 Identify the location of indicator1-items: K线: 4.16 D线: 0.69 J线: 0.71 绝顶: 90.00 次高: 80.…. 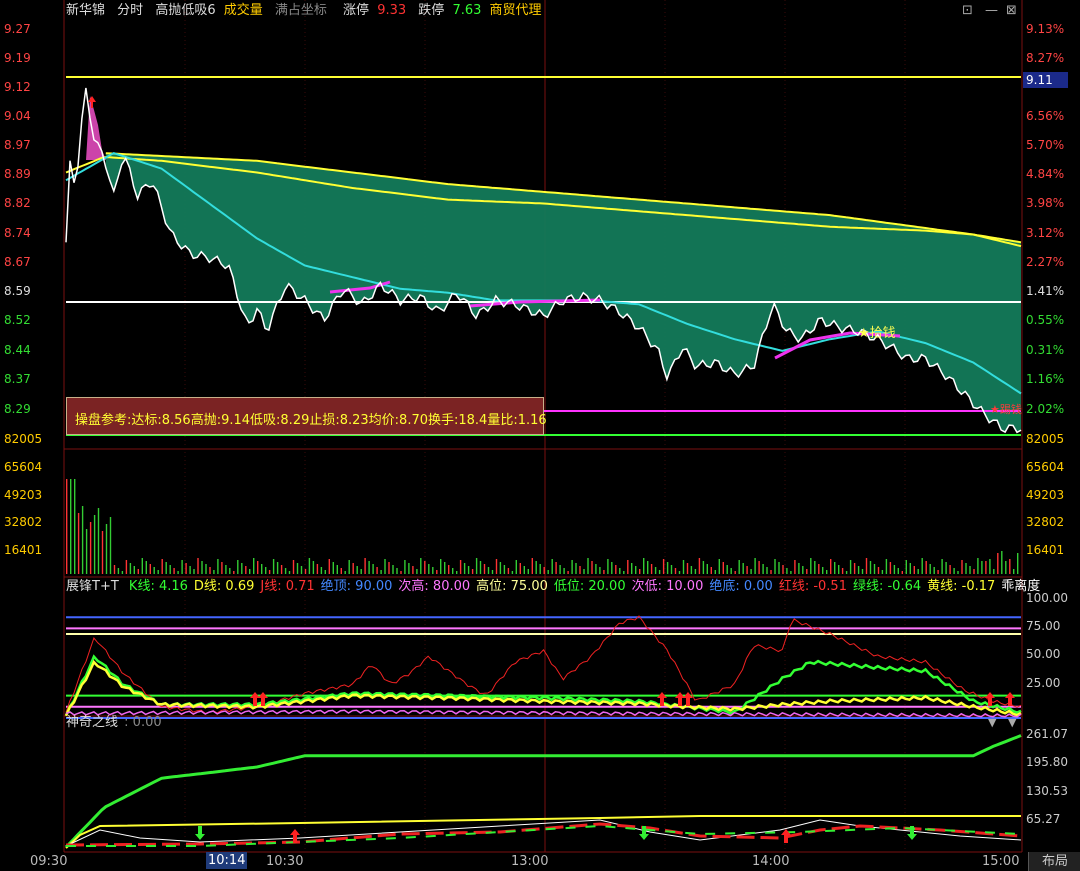
(587, 586).